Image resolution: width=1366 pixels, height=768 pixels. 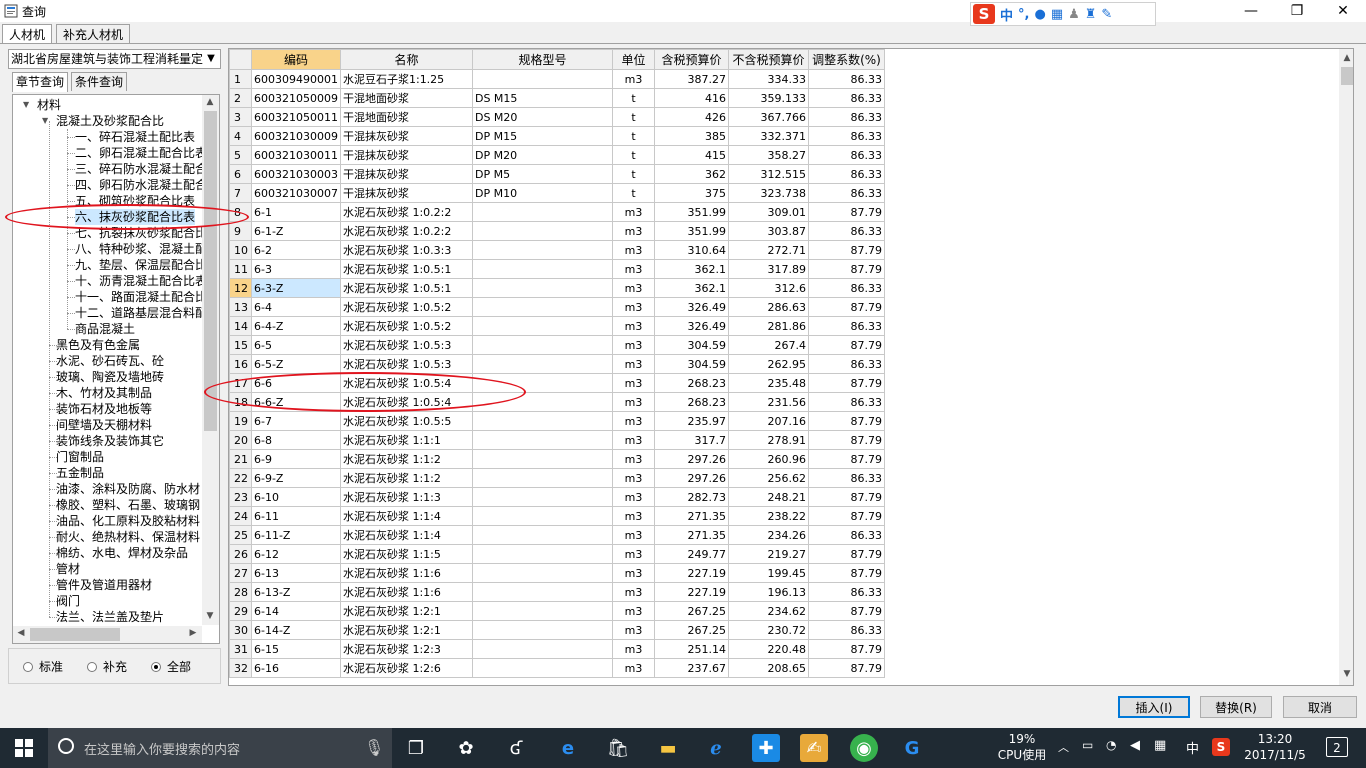 What do you see at coordinates (691, 535) in the screenshot?
I see `table-cell: 271.35` at bounding box center [691, 535].